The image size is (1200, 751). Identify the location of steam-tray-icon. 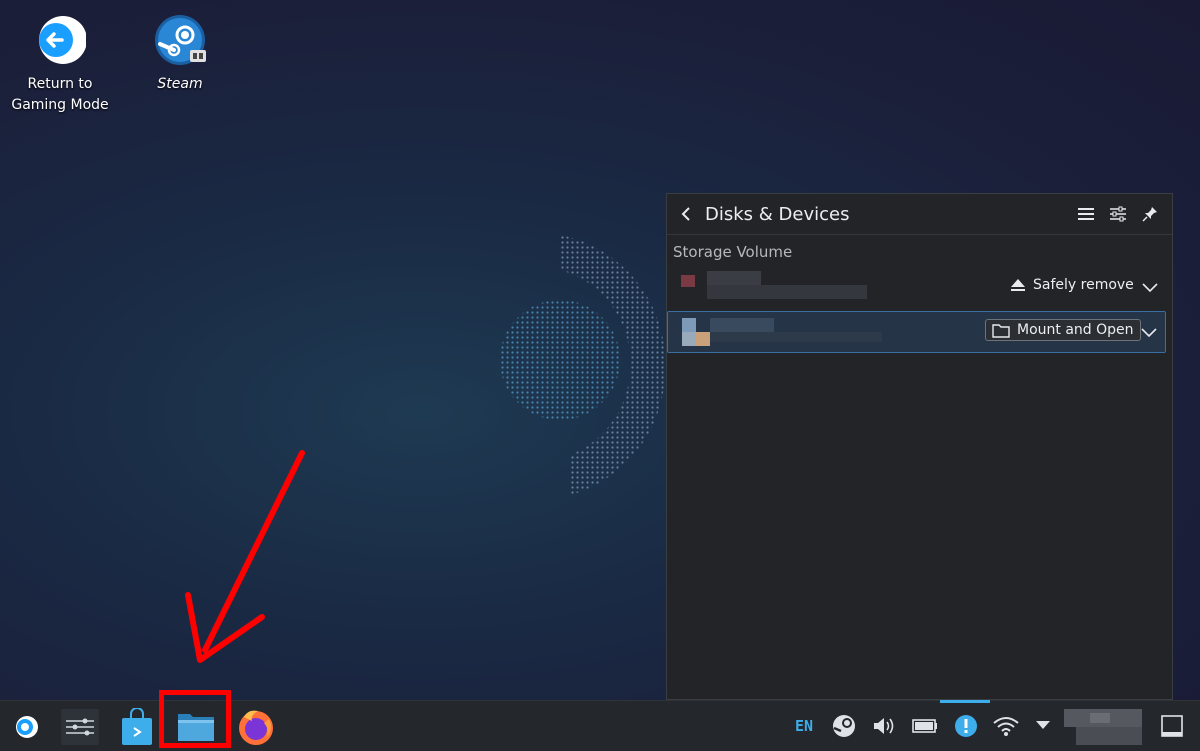
(844, 726).